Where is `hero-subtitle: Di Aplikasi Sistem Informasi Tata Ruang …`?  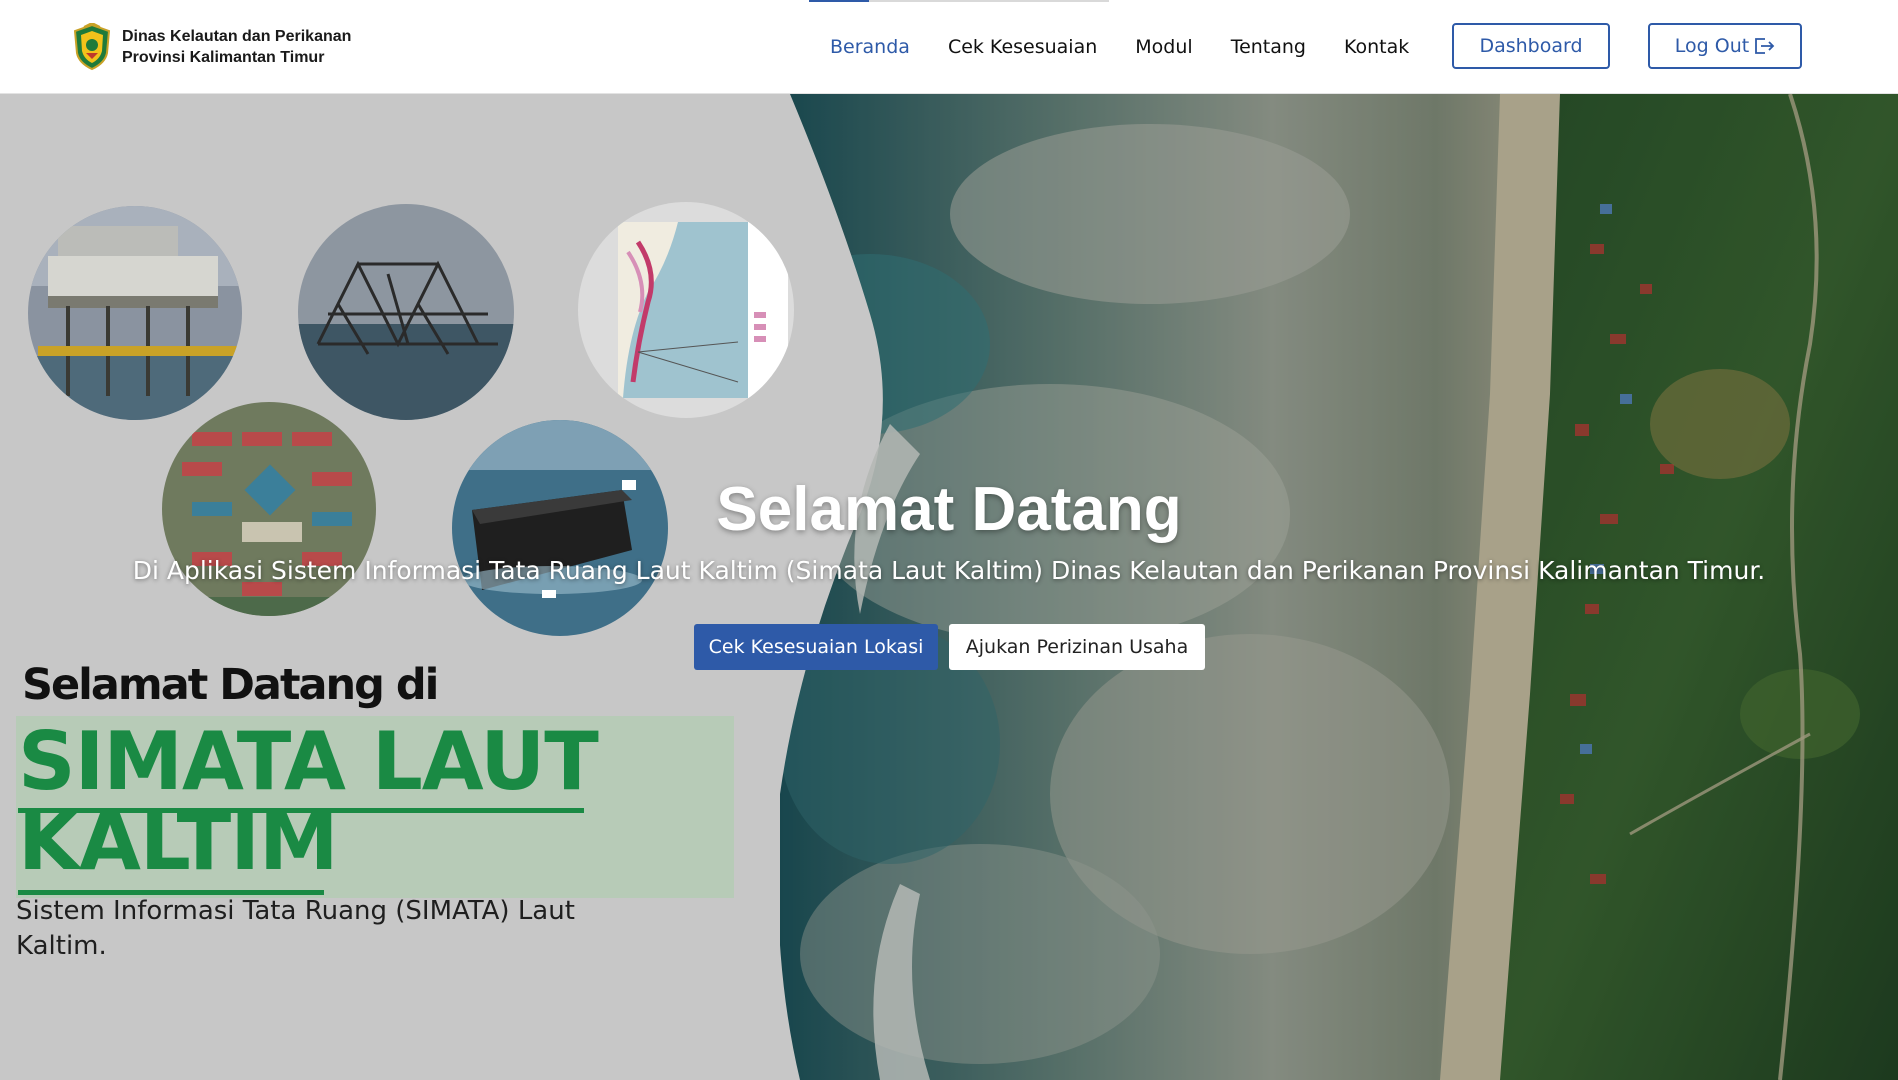 hero-subtitle: Di Aplikasi Sistem Informasi Tata Ruang … is located at coordinates (949, 570).